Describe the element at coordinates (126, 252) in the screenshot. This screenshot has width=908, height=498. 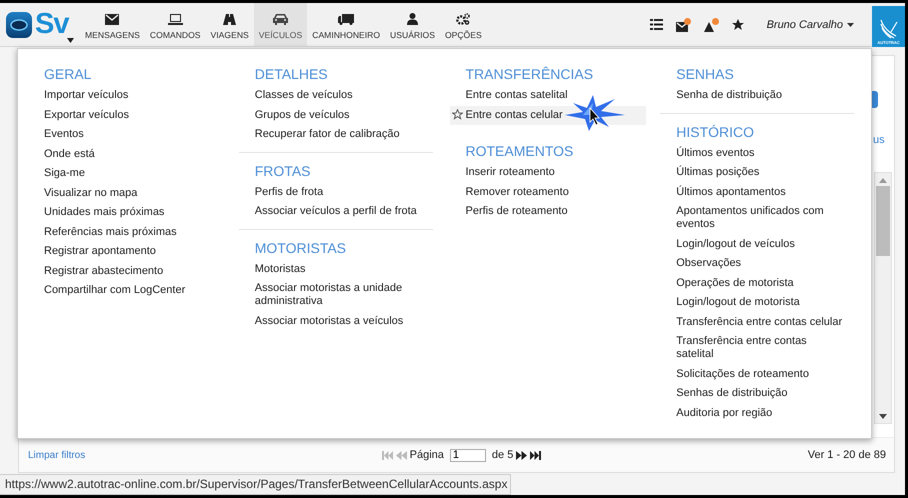
I see `menu-item: Registrar apontamento` at that location.